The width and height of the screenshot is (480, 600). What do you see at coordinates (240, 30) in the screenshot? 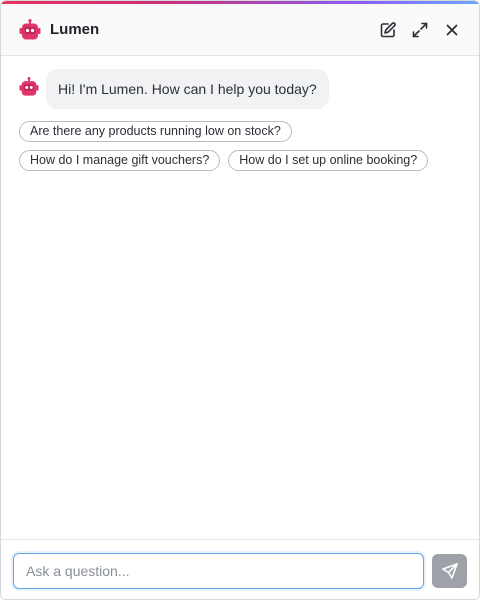
I see `chat-header: Lumen` at bounding box center [240, 30].